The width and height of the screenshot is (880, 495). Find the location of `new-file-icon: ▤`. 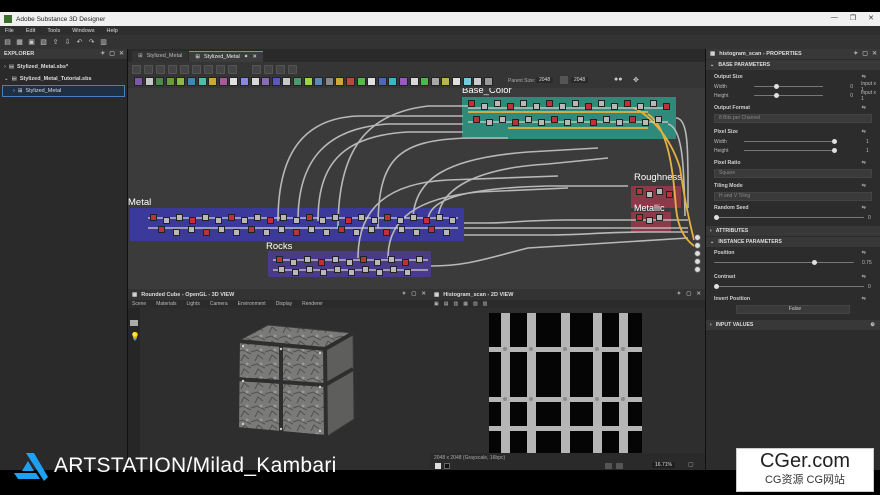

new-file-icon: ▤ is located at coordinates (7, 42).